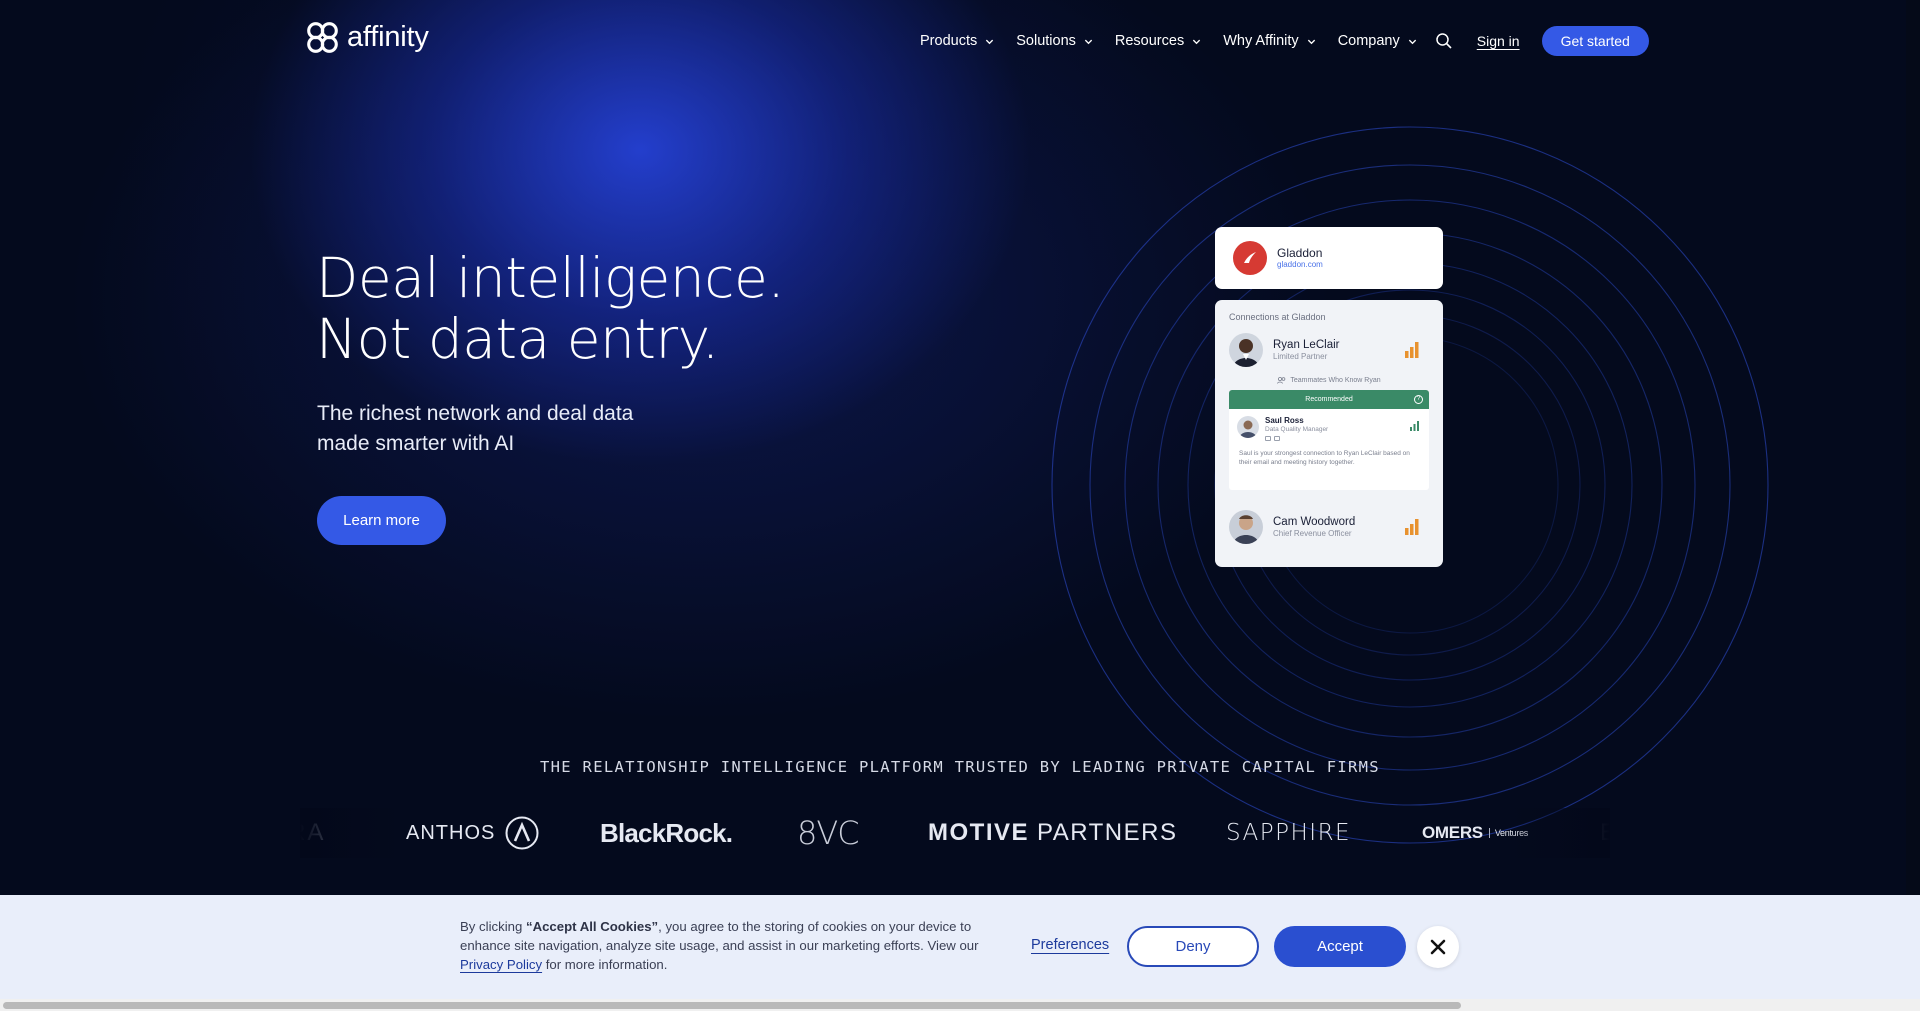  What do you see at coordinates (1595, 41) in the screenshot?
I see `get-started-button: Get started` at bounding box center [1595, 41].